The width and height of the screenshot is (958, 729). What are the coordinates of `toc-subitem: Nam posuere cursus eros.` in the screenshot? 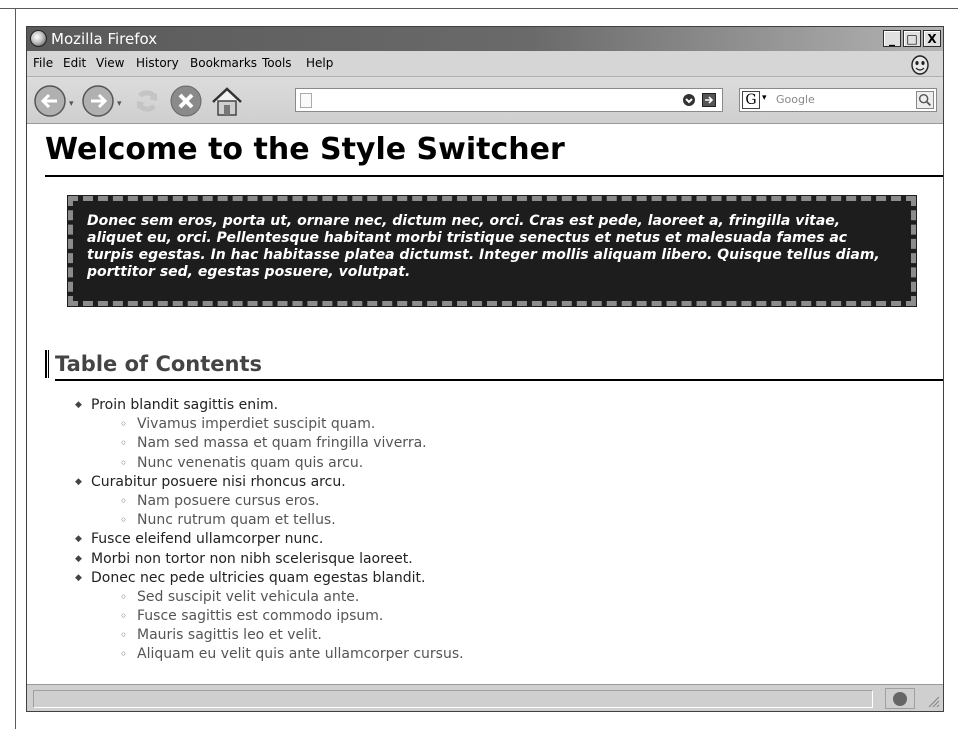 It's located at (485, 501).